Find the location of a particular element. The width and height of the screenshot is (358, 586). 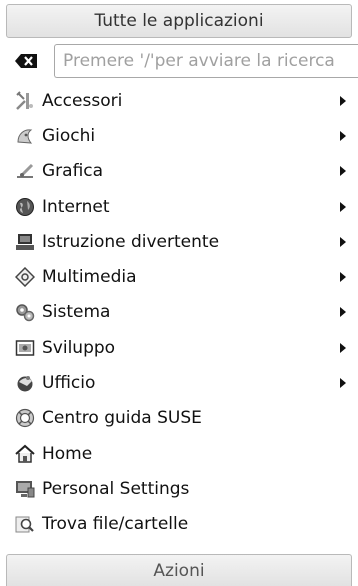

all-applications-header: Tutte le applicazioni is located at coordinates (179, 21).